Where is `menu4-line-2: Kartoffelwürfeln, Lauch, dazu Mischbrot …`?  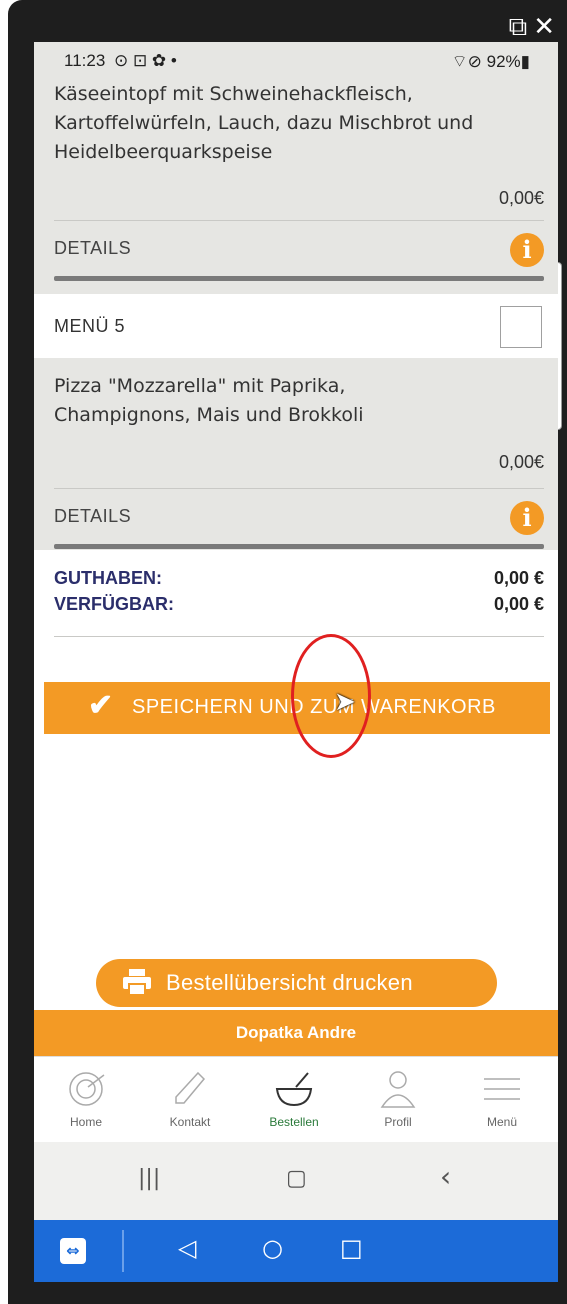 menu4-line-2: Kartoffelwürfeln, Lauch, dazu Mischbrot … is located at coordinates (264, 123).